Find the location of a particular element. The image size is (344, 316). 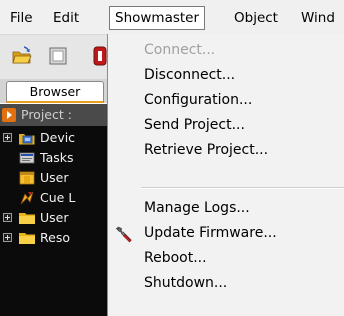

project-label: Project : is located at coordinates (46, 114).